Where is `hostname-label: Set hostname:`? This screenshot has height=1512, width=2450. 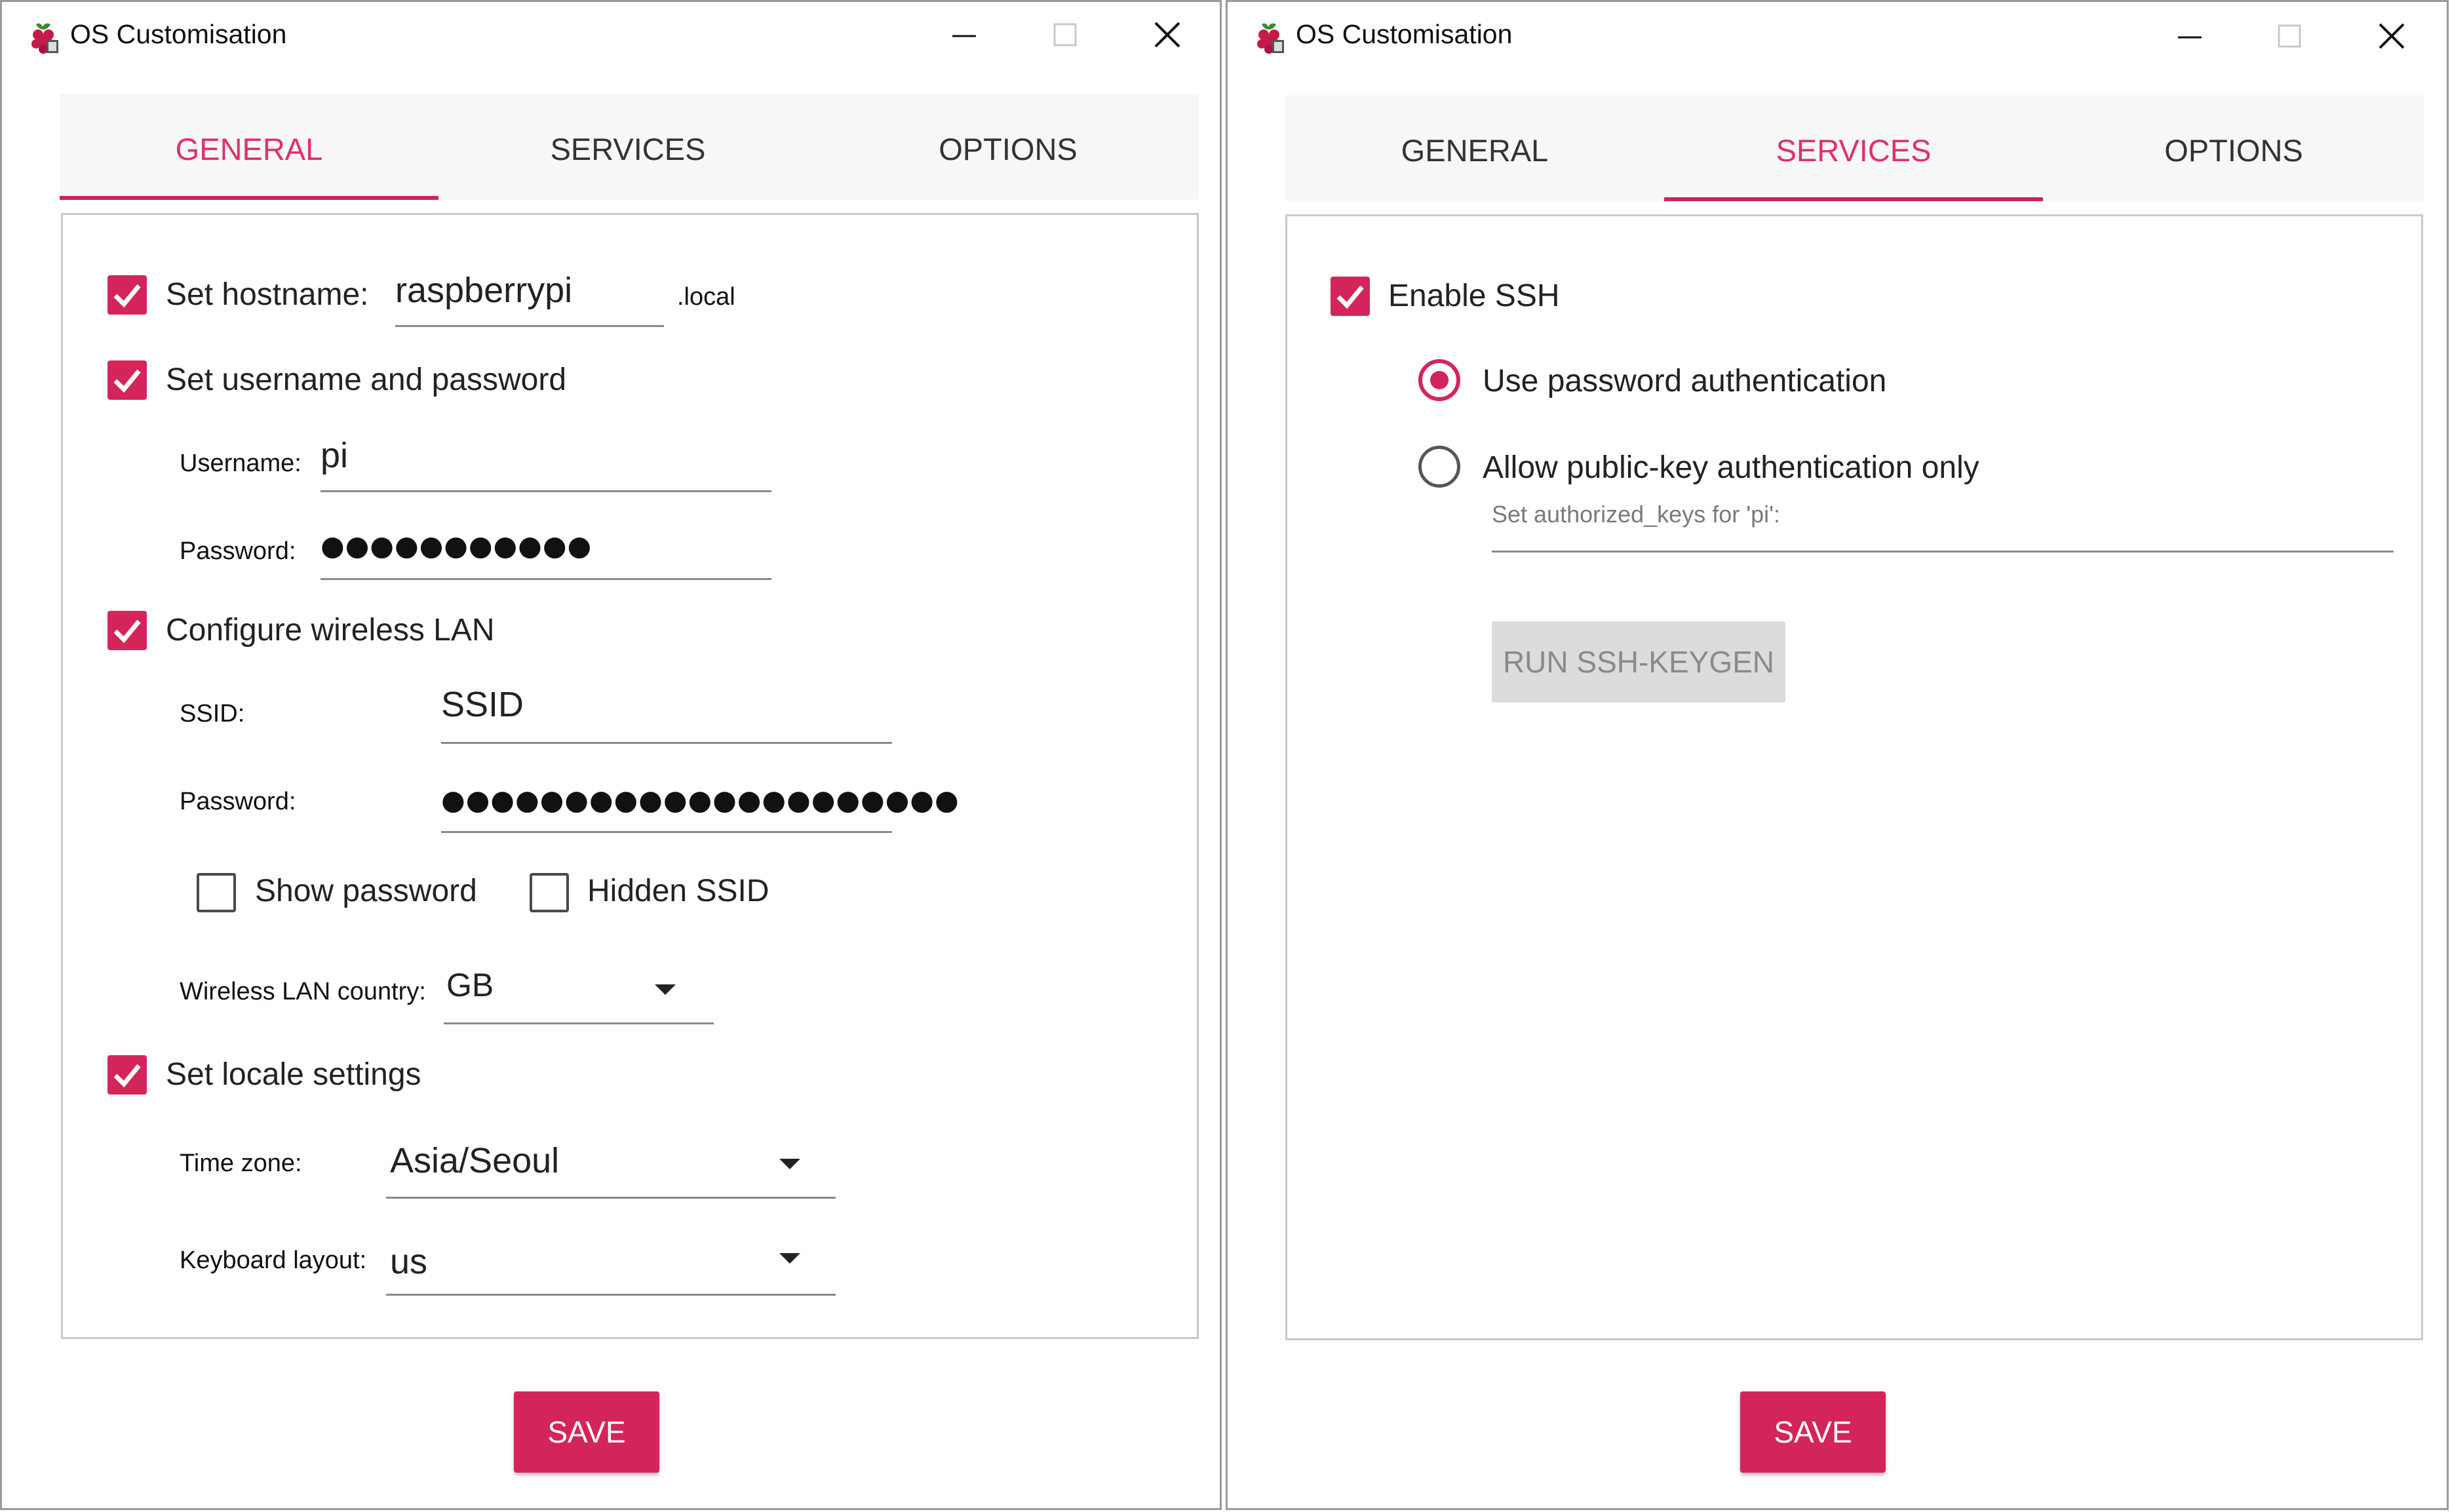
hostname-label: Set hostname: is located at coordinates (267, 294).